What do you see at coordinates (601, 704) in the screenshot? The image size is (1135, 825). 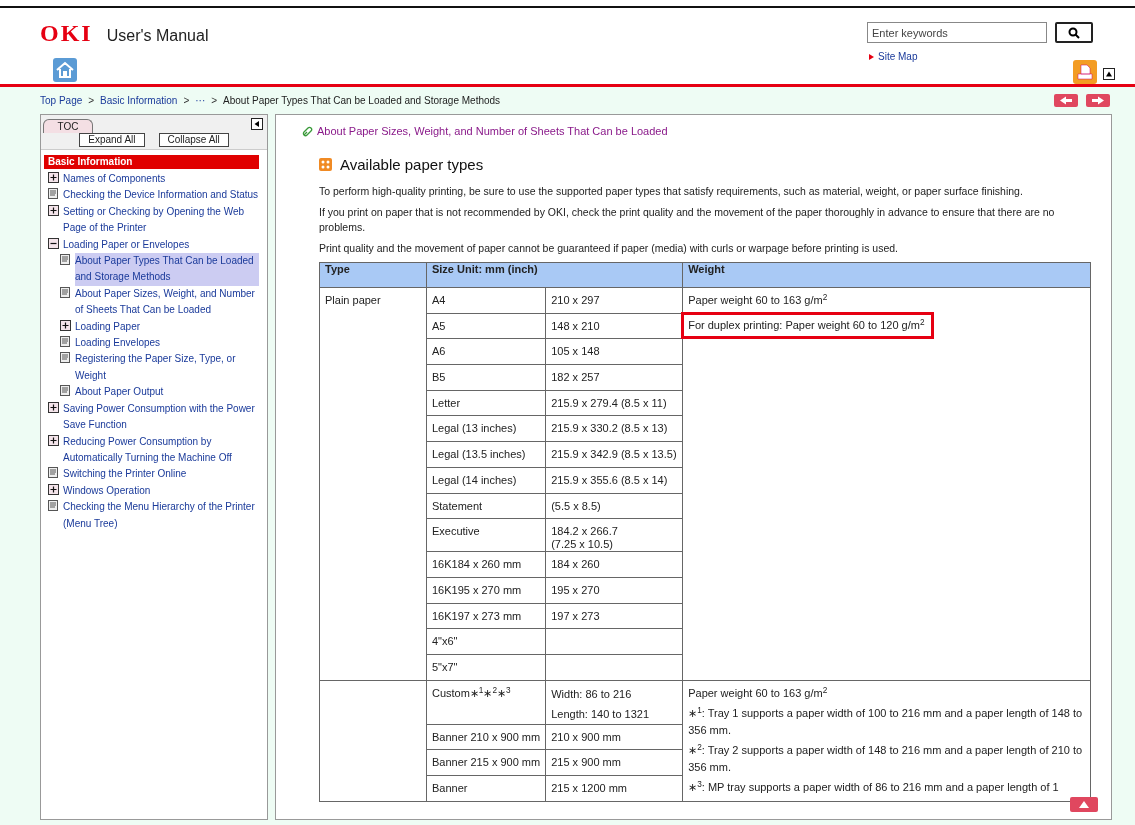 I see `table-cell-text: Width: 86 to 216 Length: 140 to 1321` at bounding box center [601, 704].